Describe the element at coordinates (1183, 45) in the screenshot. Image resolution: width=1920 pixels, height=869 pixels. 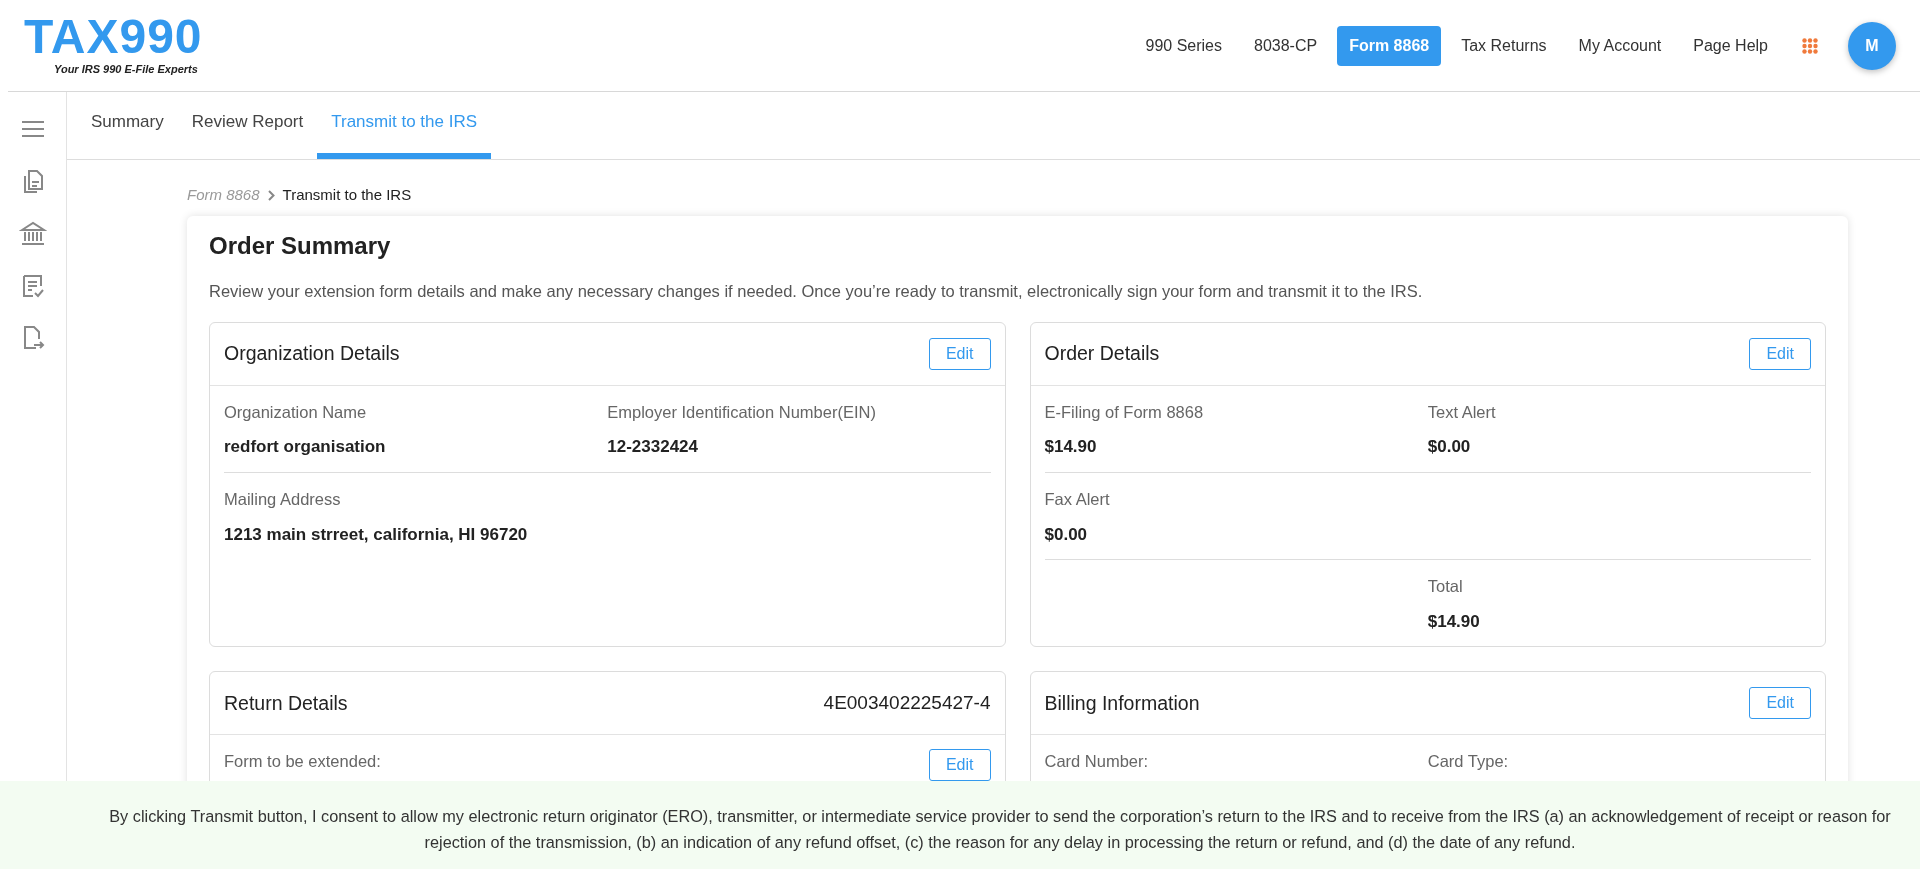
I see `nav-link: 990 Series` at that location.